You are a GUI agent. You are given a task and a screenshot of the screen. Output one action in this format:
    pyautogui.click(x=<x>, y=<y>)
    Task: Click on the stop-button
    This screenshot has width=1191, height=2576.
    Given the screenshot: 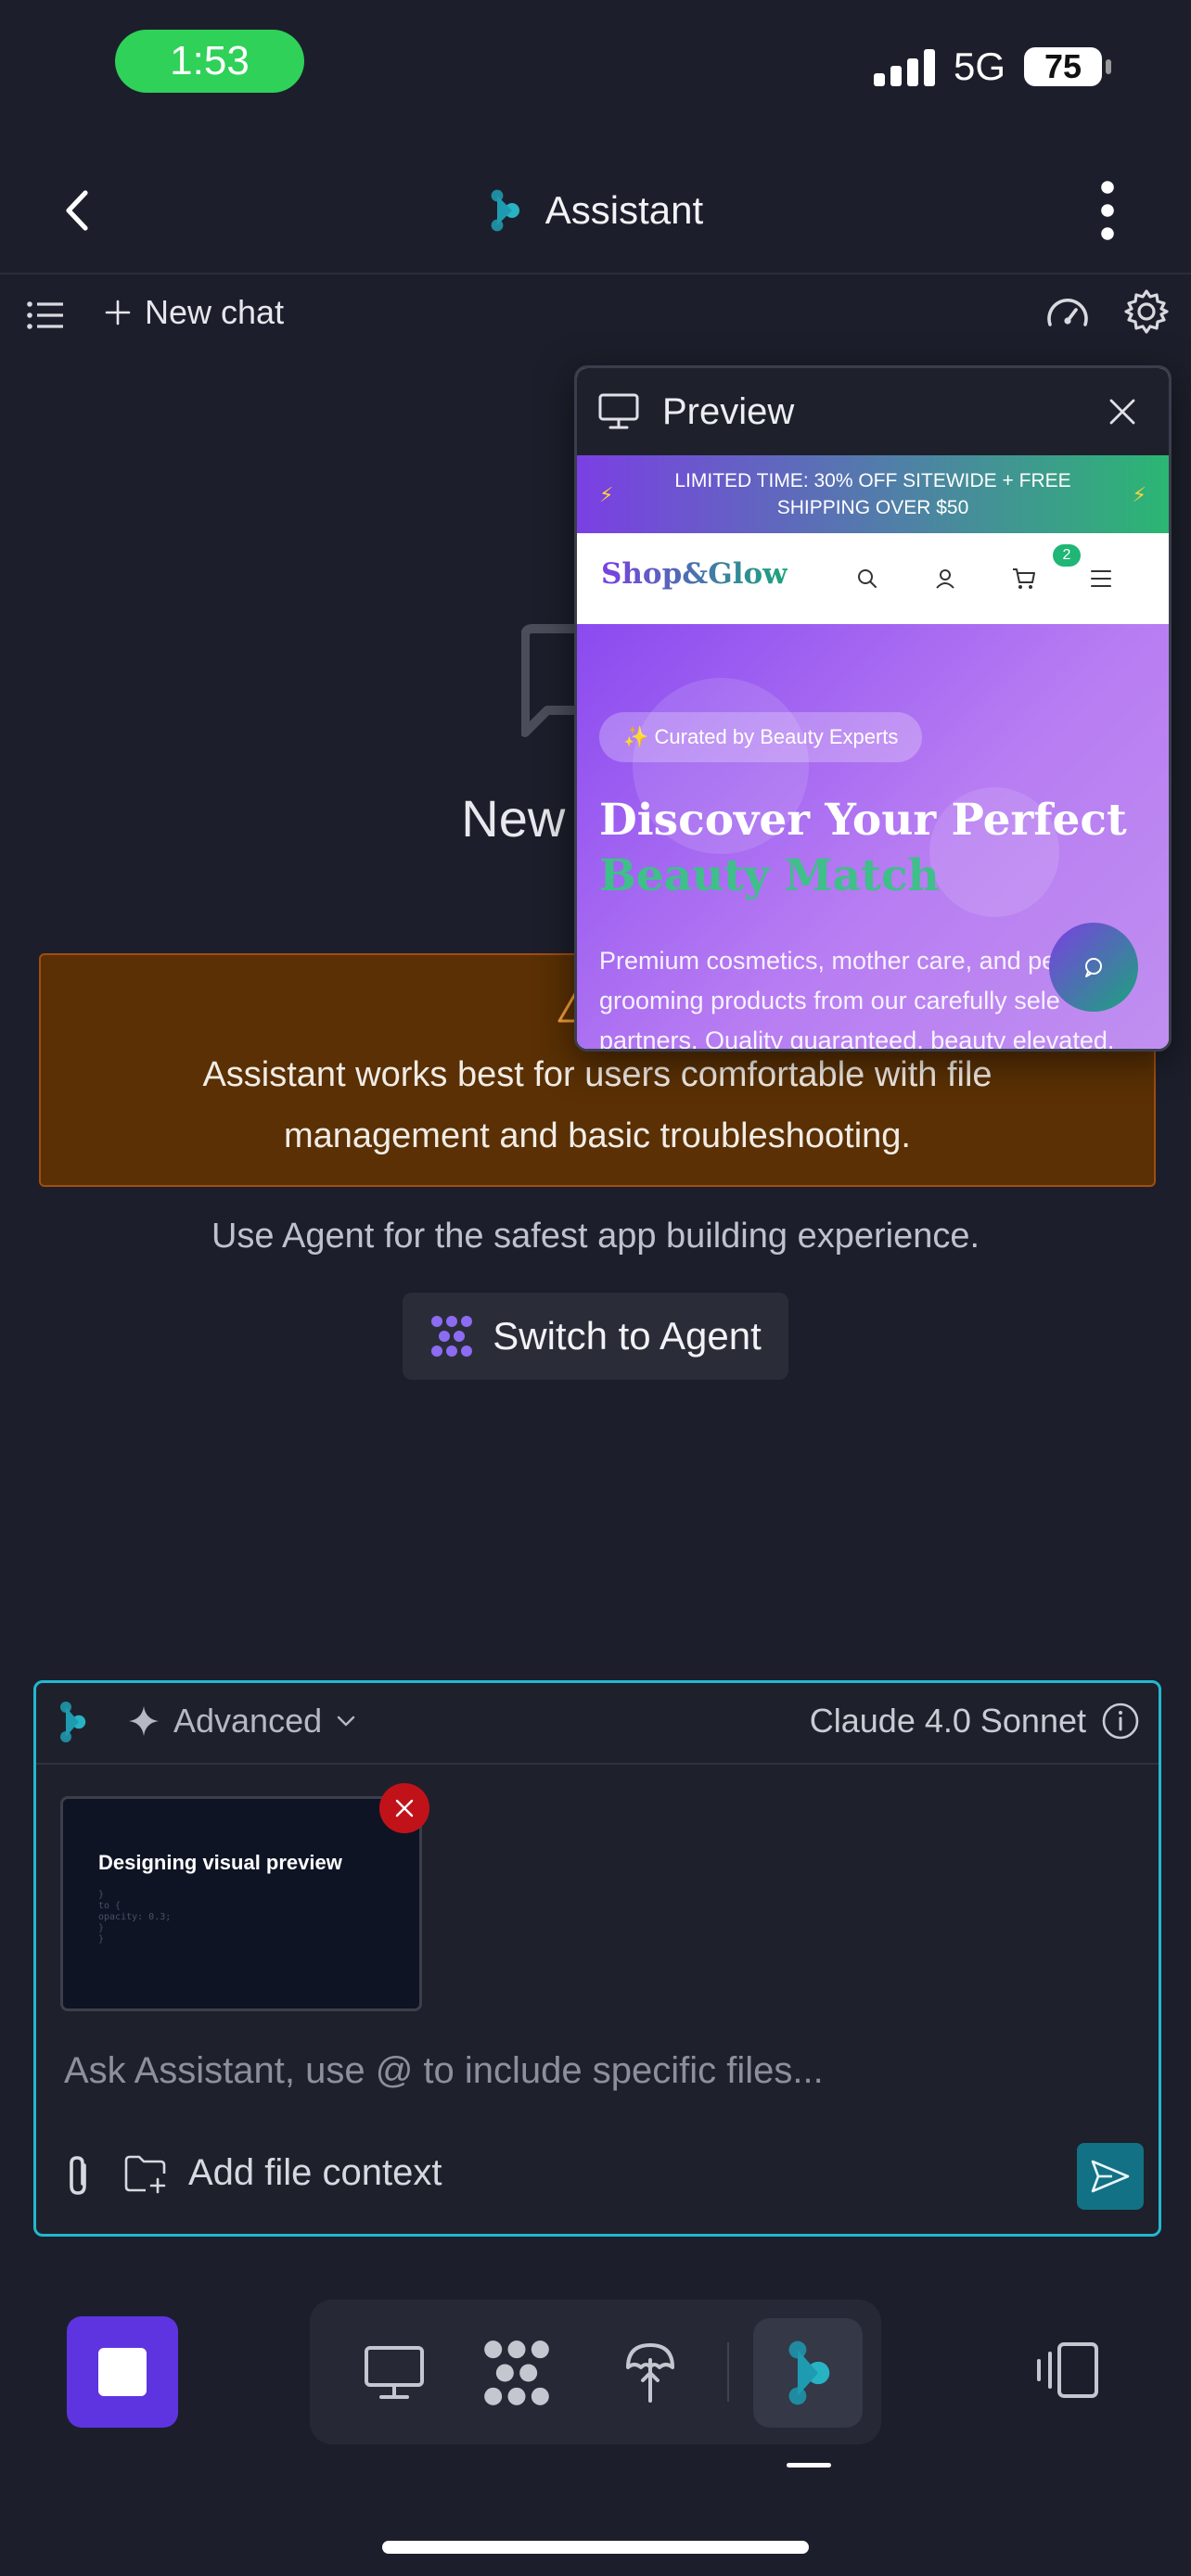 What is the action you would take?
    pyautogui.click(x=122, y=2372)
    